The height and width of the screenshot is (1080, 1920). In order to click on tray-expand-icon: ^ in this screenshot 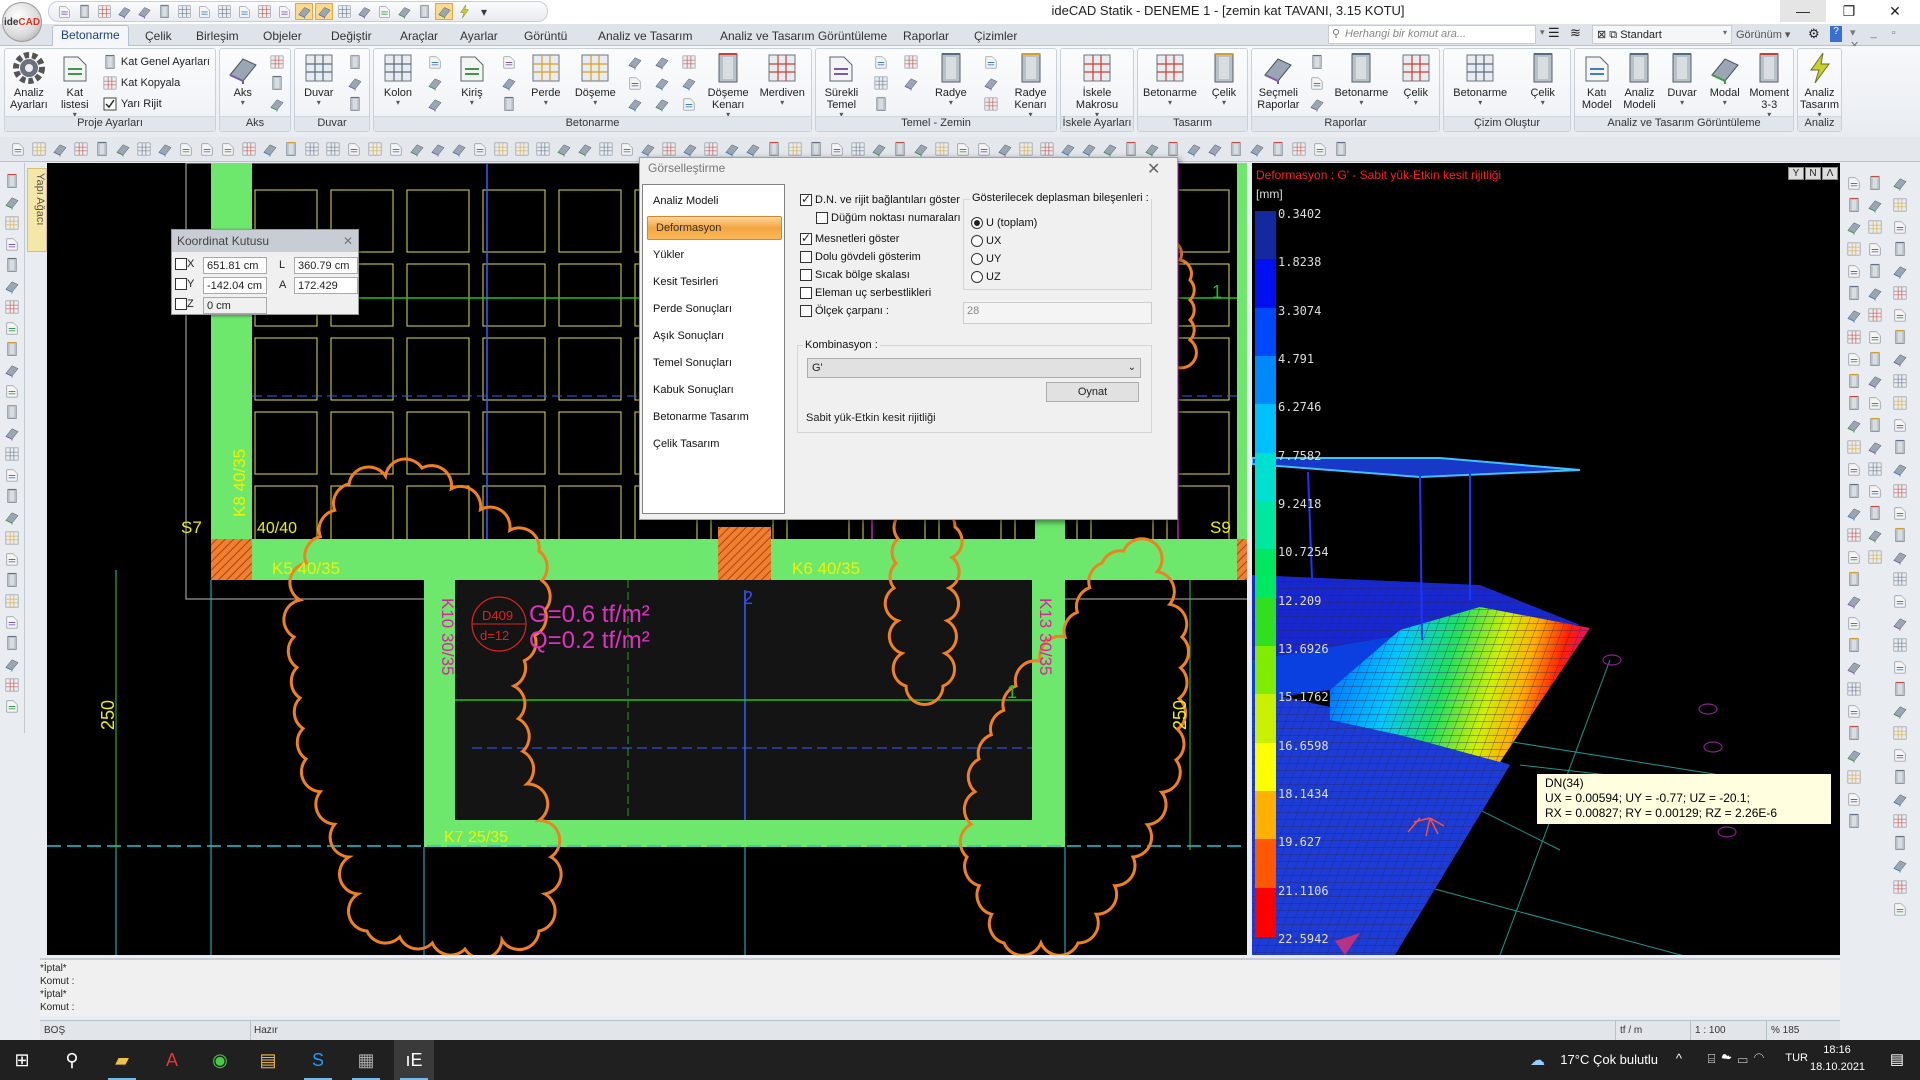, I will do `click(1679, 1058)`.